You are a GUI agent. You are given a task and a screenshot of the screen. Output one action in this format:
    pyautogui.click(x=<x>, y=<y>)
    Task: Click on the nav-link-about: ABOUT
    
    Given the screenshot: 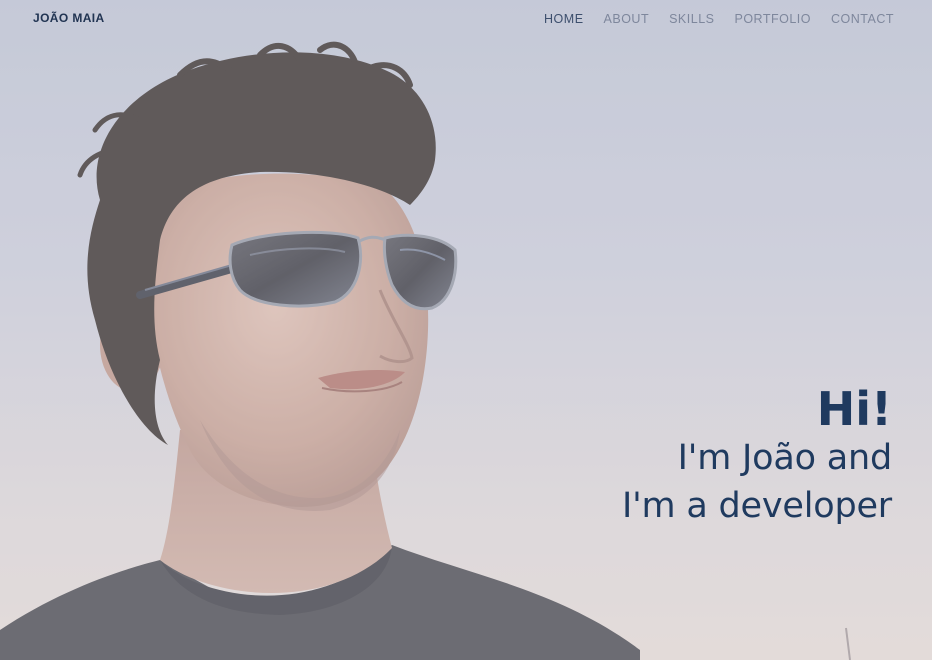 What is the action you would take?
    pyautogui.click(x=627, y=19)
    